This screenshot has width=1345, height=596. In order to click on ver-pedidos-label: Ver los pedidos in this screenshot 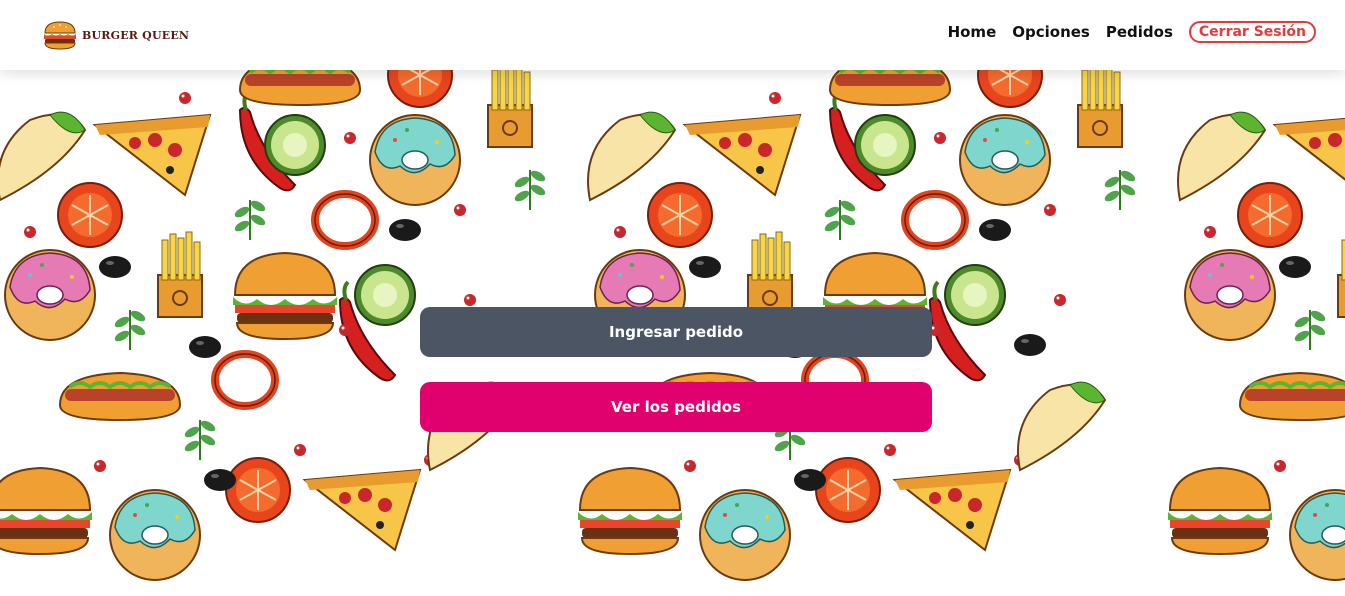, I will do `click(676, 407)`.